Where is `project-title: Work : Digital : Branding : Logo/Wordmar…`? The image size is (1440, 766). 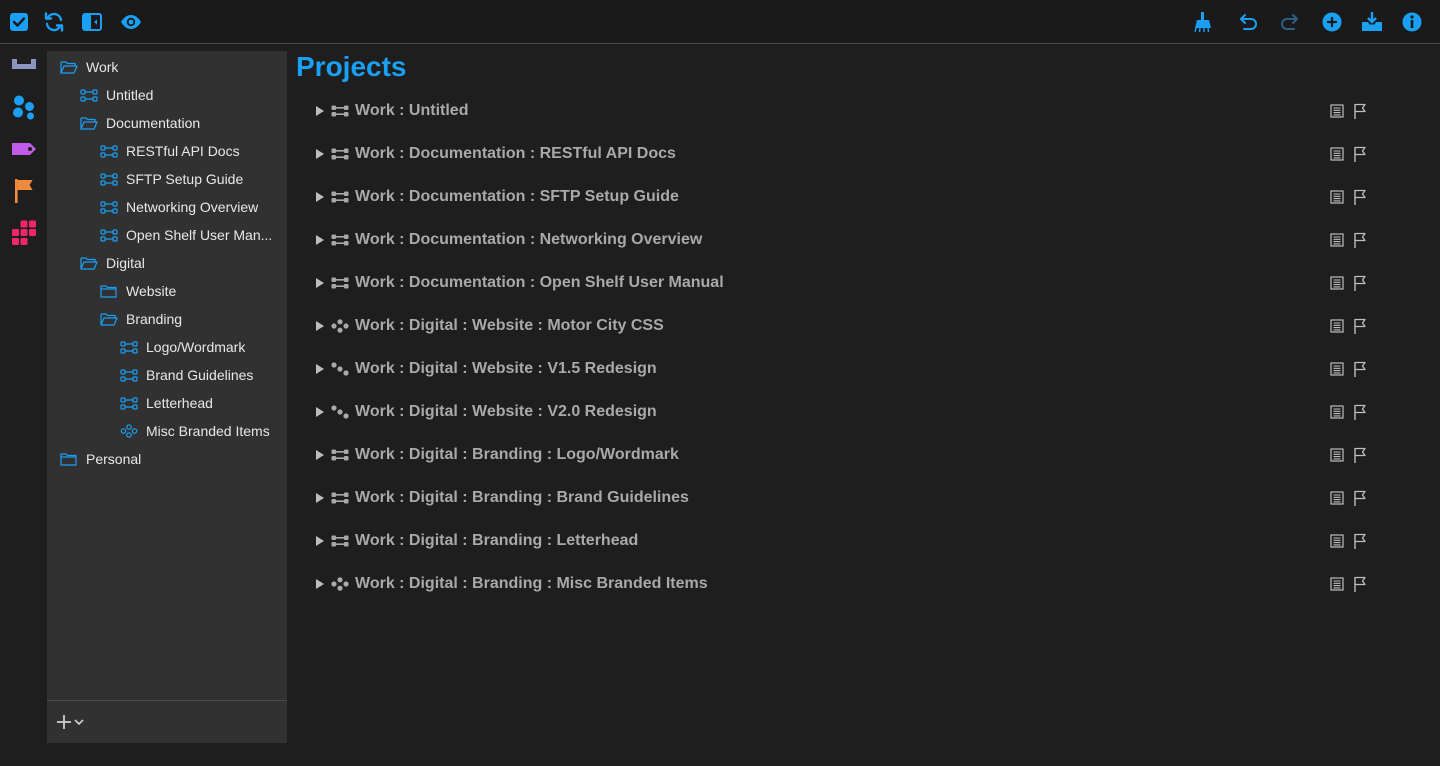
project-title: Work : Digital : Branding : Logo/Wordmar… is located at coordinates (517, 455).